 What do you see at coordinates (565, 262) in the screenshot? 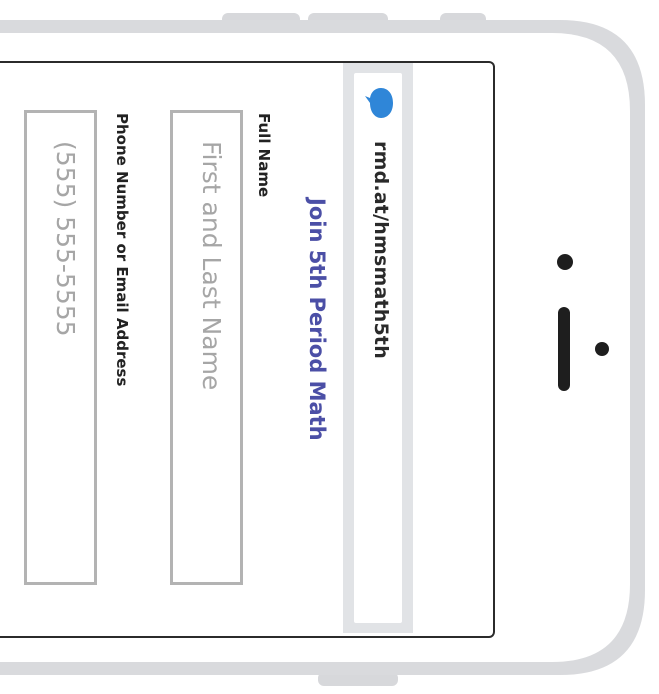
I see `front-camera-dot` at bounding box center [565, 262].